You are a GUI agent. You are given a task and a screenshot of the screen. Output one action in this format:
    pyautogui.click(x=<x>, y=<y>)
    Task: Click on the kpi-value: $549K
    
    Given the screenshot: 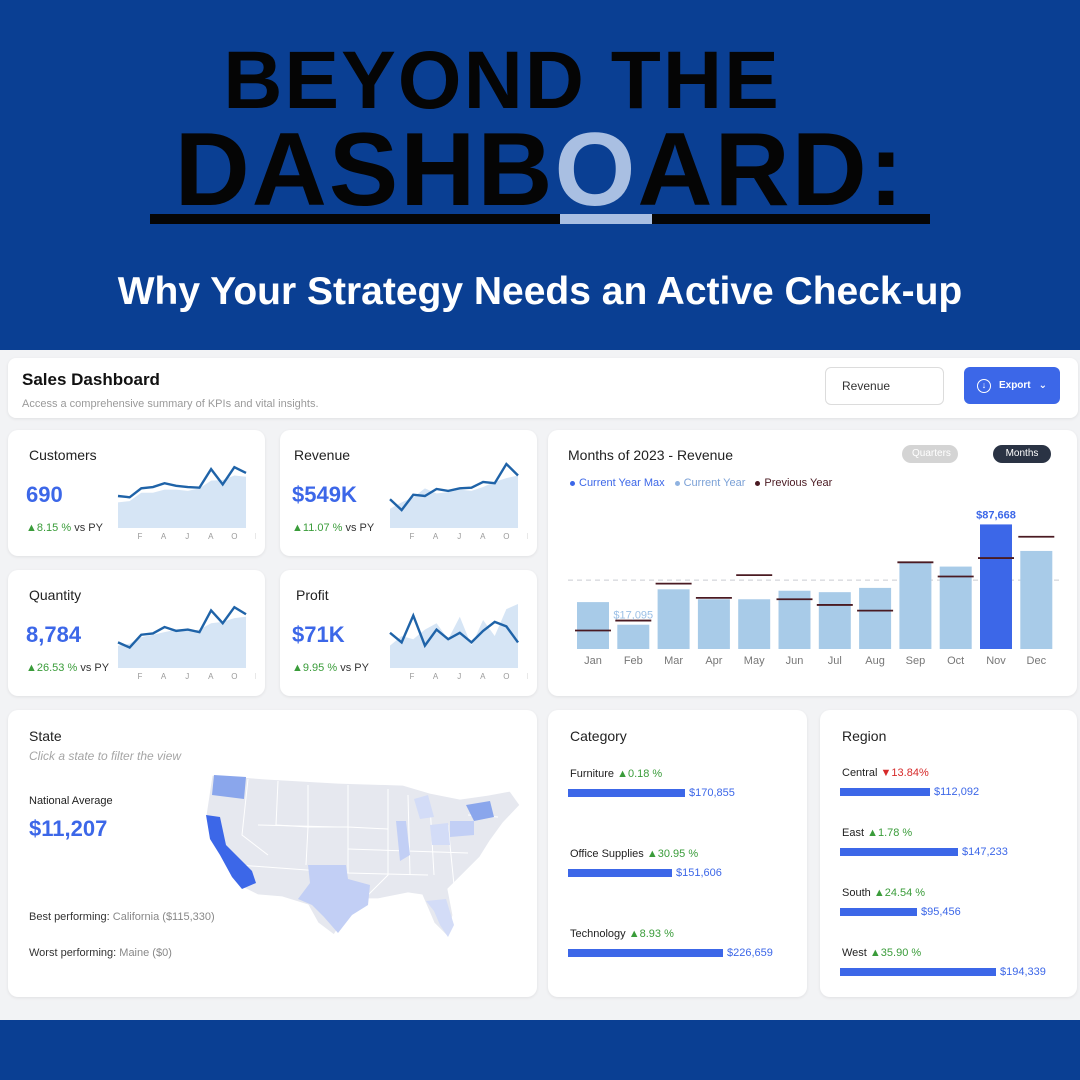 What is the action you would take?
    pyautogui.click(x=324, y=494)
    